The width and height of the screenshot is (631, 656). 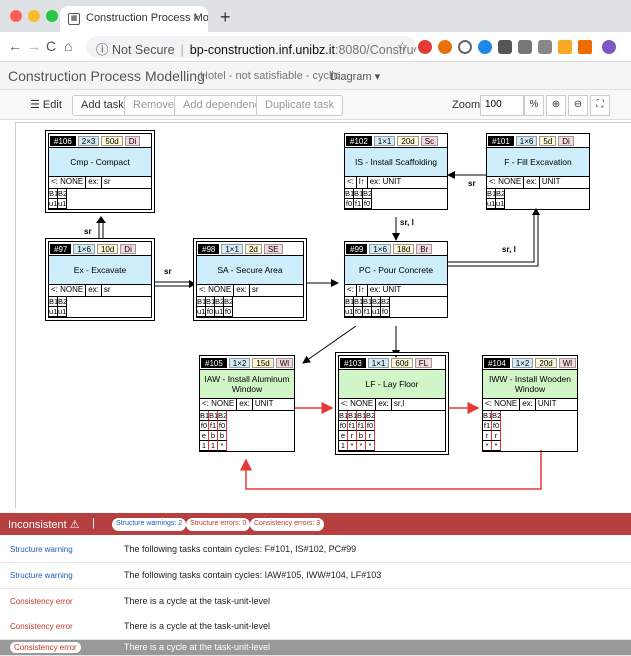 I want to click on task-unit-grid: B1 B2 f1 f0 r r * *, so click(x=530, y=431).